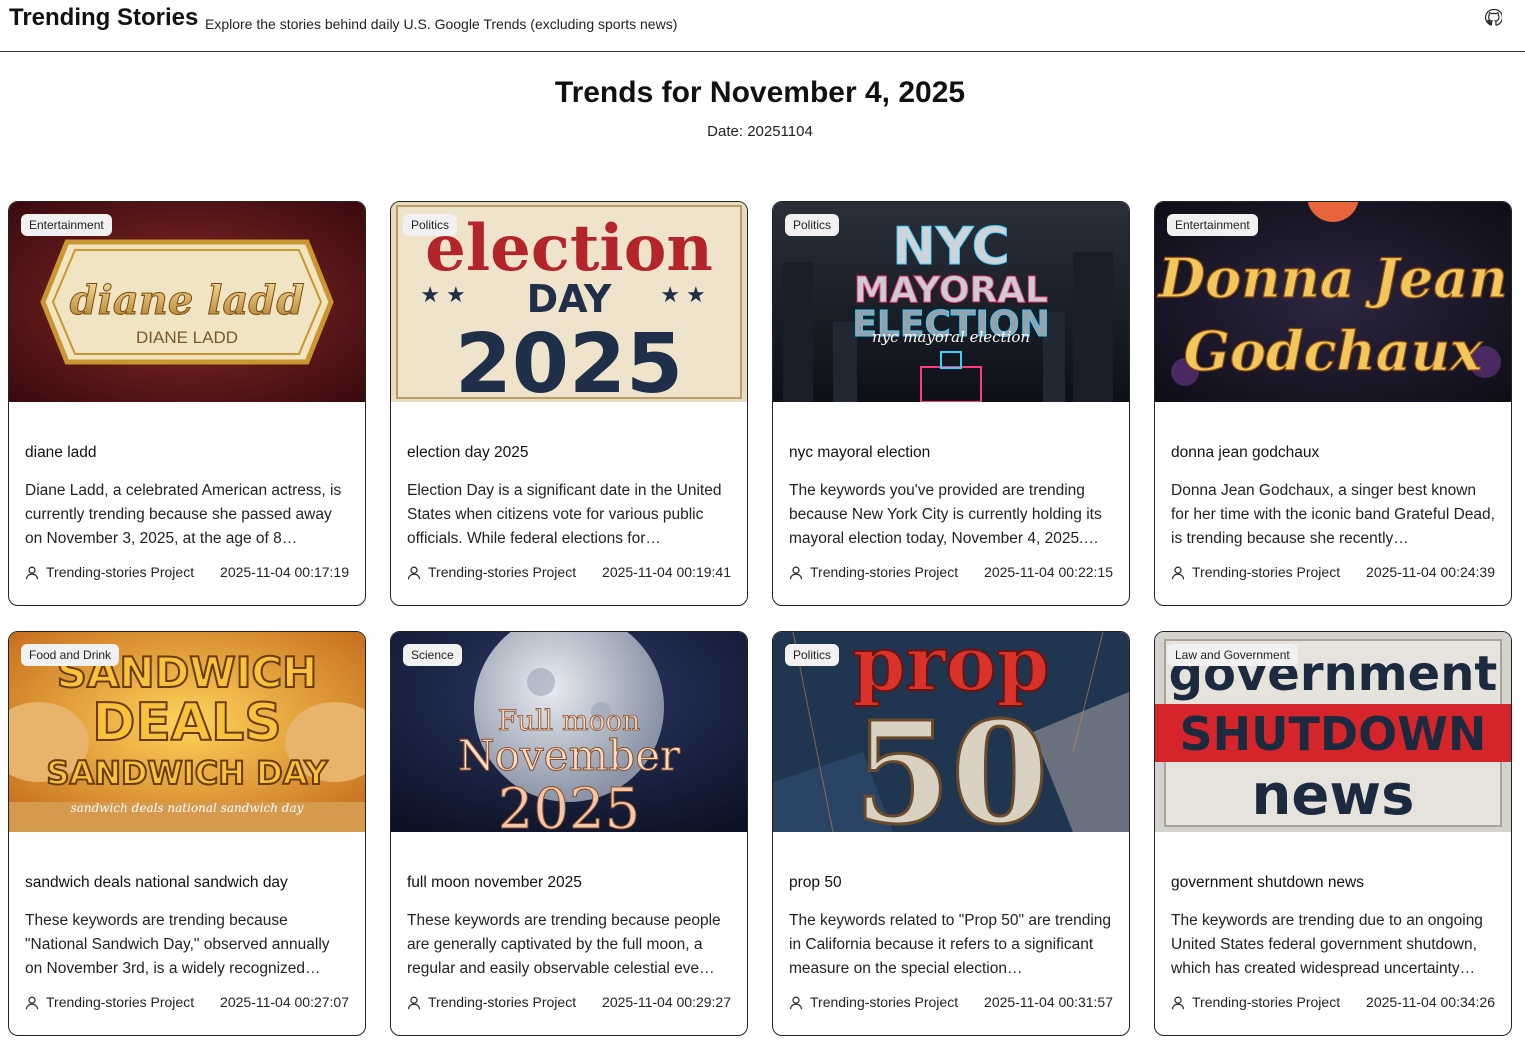 The height and width of the screenshot is (1043, 1525). Describe the element at coordinates (1430, 1002) in the screenshot. I see `story-timestamp: 2025-11-04 00:34:26` at that location.